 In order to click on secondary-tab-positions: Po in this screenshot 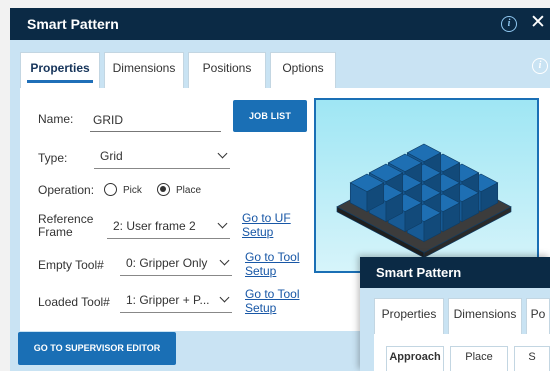, I will do `click(538, 316)`.